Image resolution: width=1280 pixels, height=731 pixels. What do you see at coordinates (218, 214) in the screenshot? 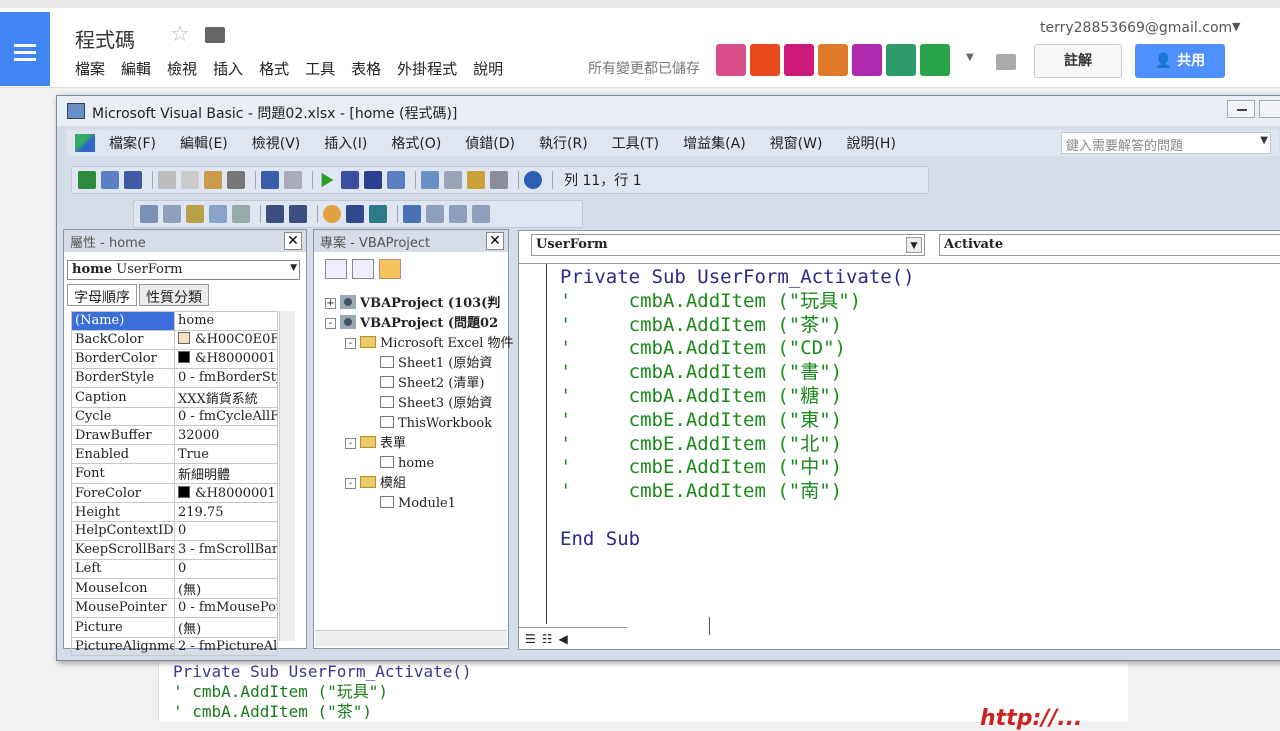
I see `parameter-info-icon` at bounding box center [218, 214].